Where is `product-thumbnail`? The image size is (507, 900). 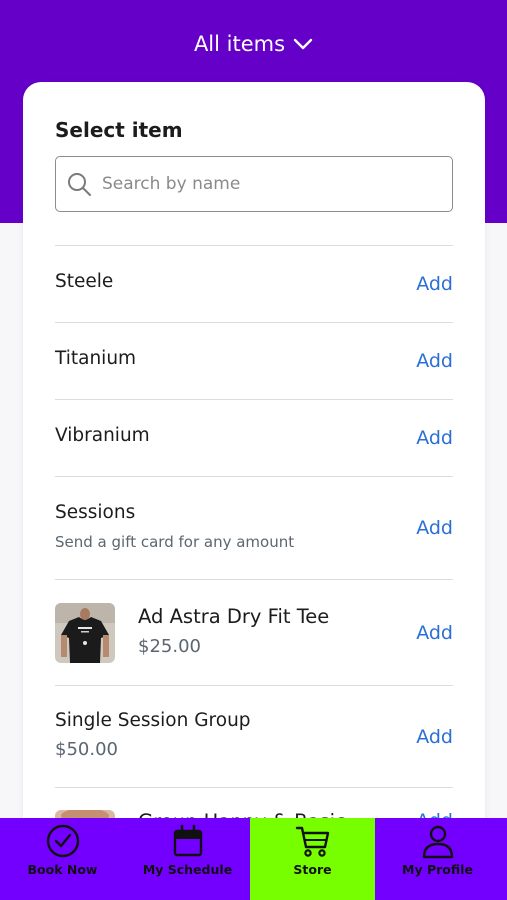 product-thumbnail is located at coordinates (85, 632).